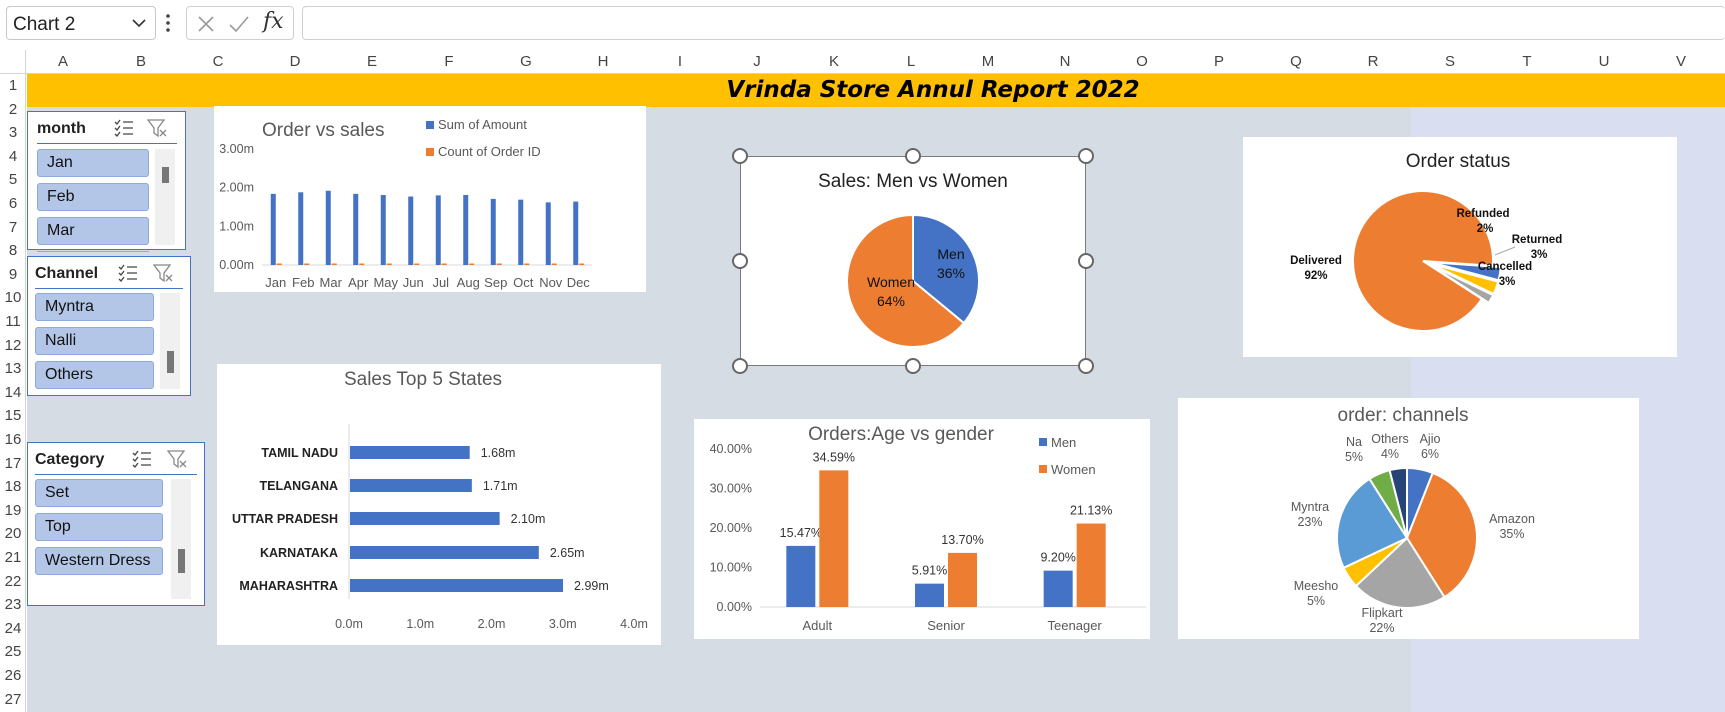 This screenshot has height=712, width=1725. I want to click on more-options-icon, so click(168, 23).